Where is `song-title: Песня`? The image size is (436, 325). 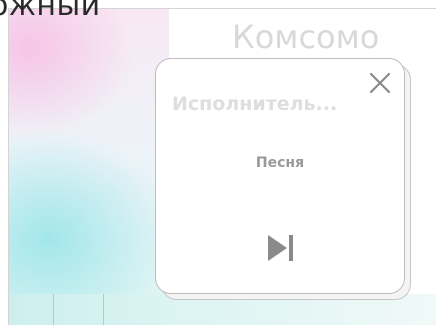 song-title: Песня is located at coordinates (280, 163).